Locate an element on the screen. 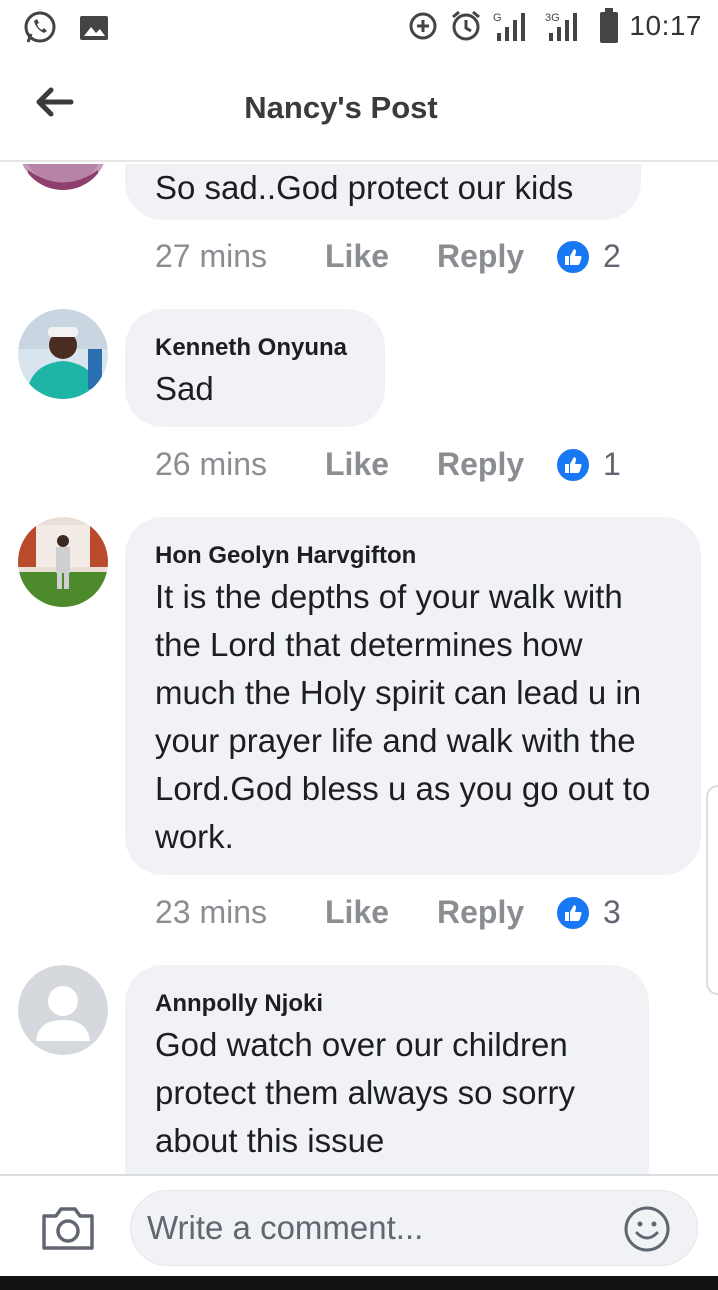 The width and height of the screenshot is (718, 1290). comment-bubble: So sad..God protect our kids is located at coordinates (383, 192).